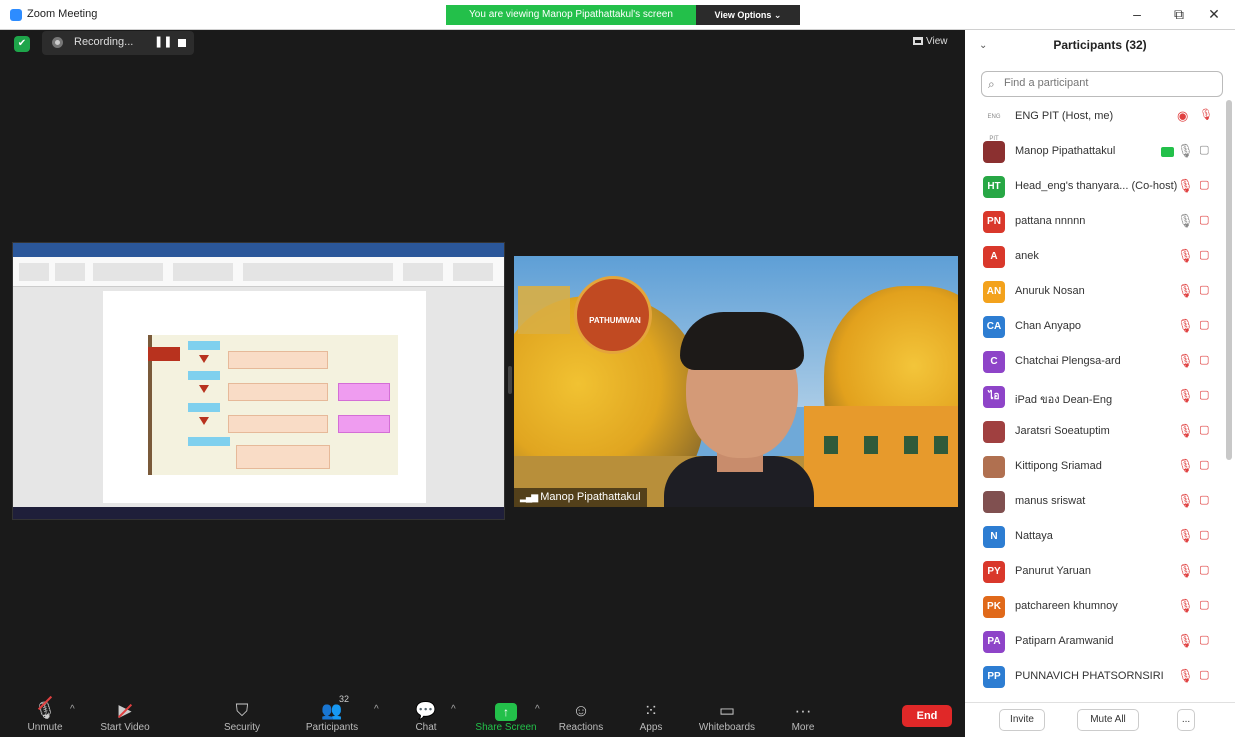 The height and width of the screenshot is (737, 1235). Describe the element at coordinates (1137, 14) in the screenshot. I see `minimize-button: –` at that location.